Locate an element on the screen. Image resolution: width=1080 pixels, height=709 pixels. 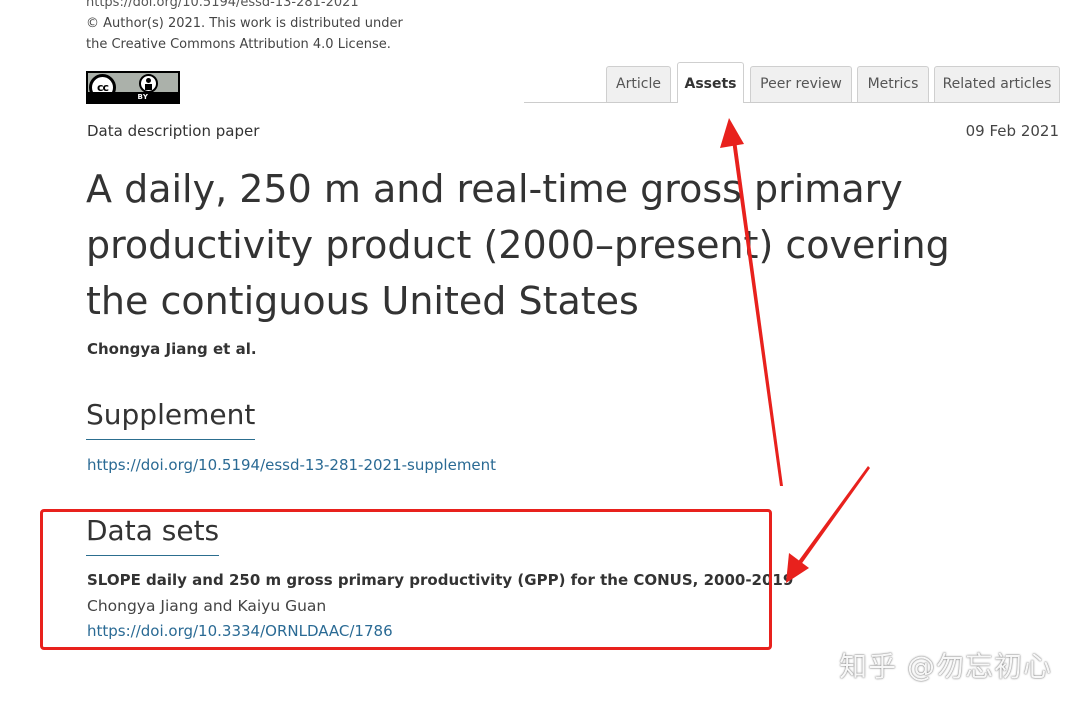
tab-assets: Assets is located at coordinates (710, 82).